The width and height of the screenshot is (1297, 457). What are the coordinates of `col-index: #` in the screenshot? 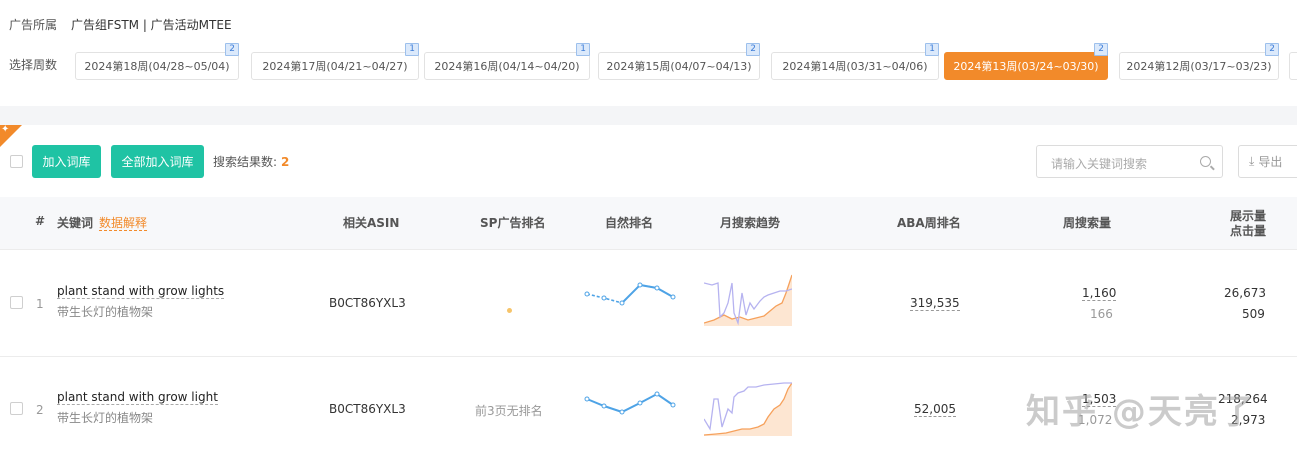 It's located at (40, 221).